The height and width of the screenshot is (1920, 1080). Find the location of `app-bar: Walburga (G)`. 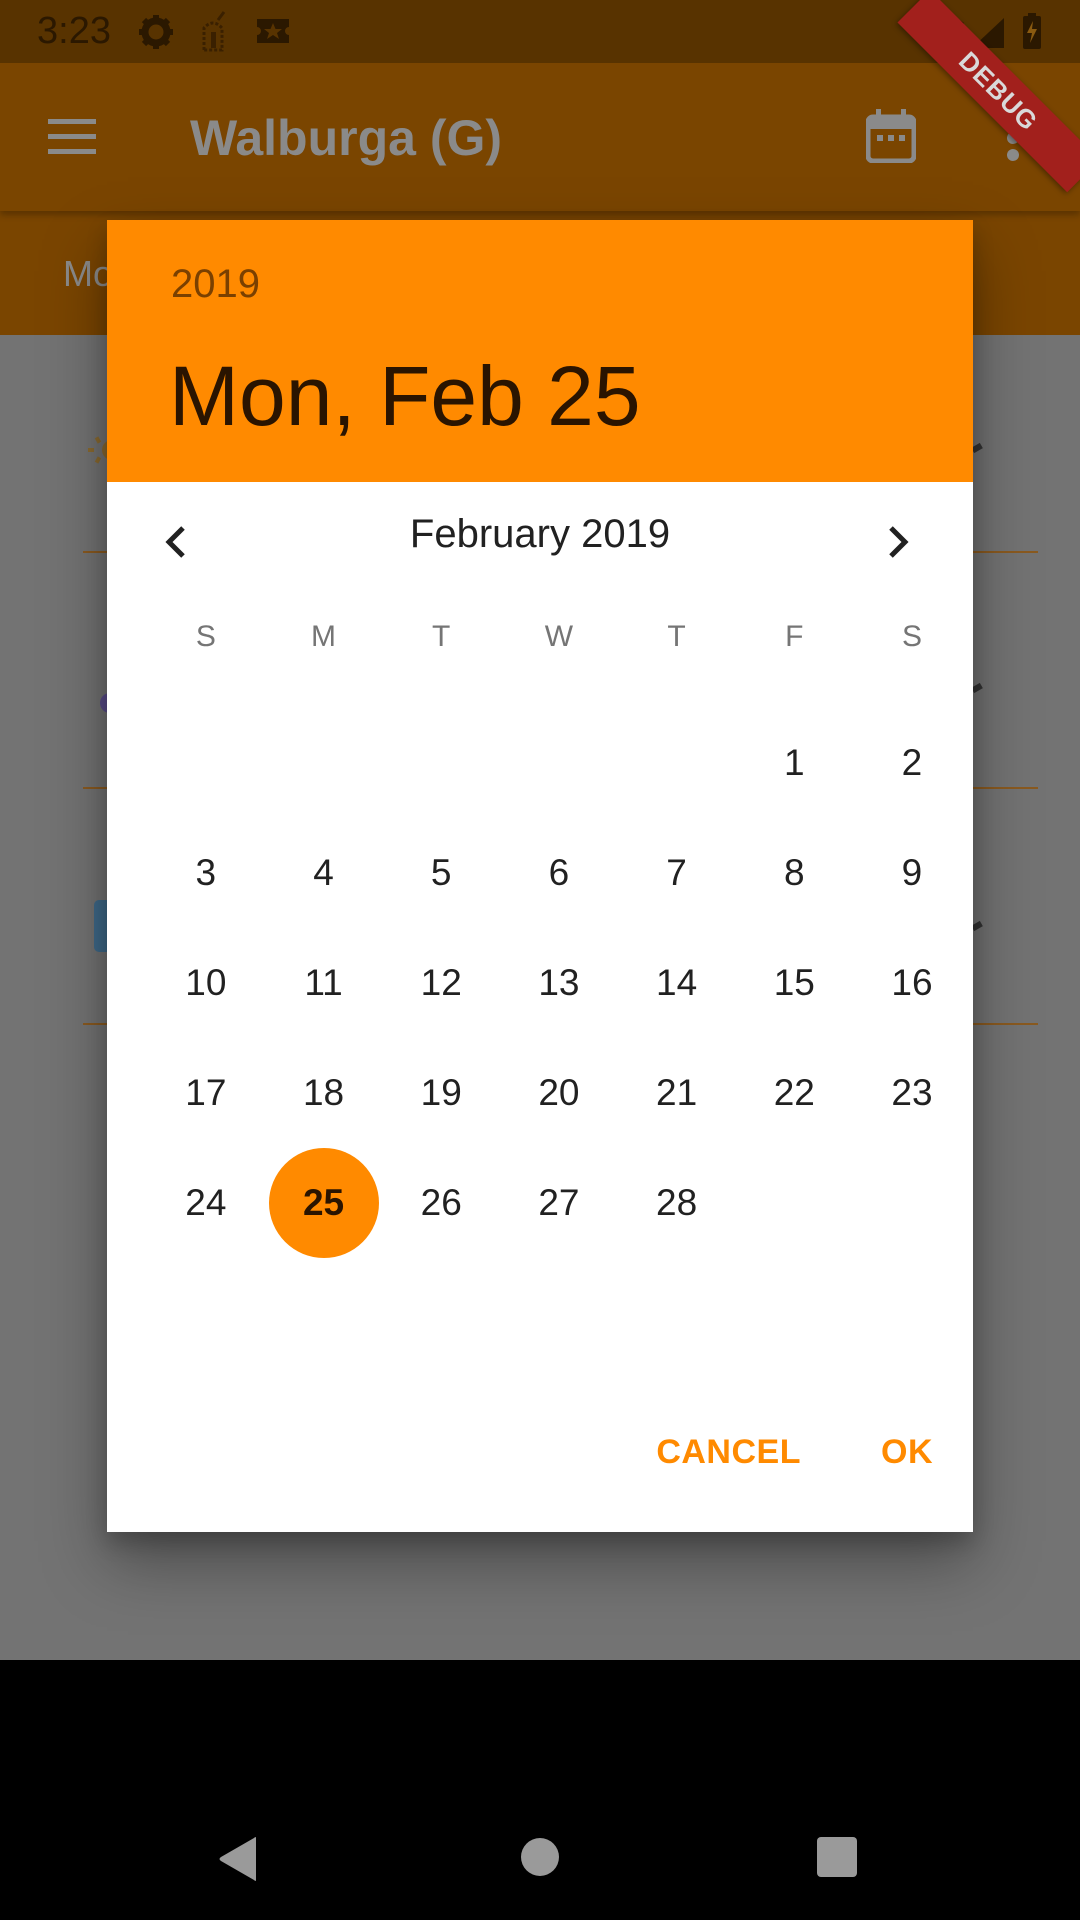

app-bar: Walburga (G) is located at coordinates (540, 137).